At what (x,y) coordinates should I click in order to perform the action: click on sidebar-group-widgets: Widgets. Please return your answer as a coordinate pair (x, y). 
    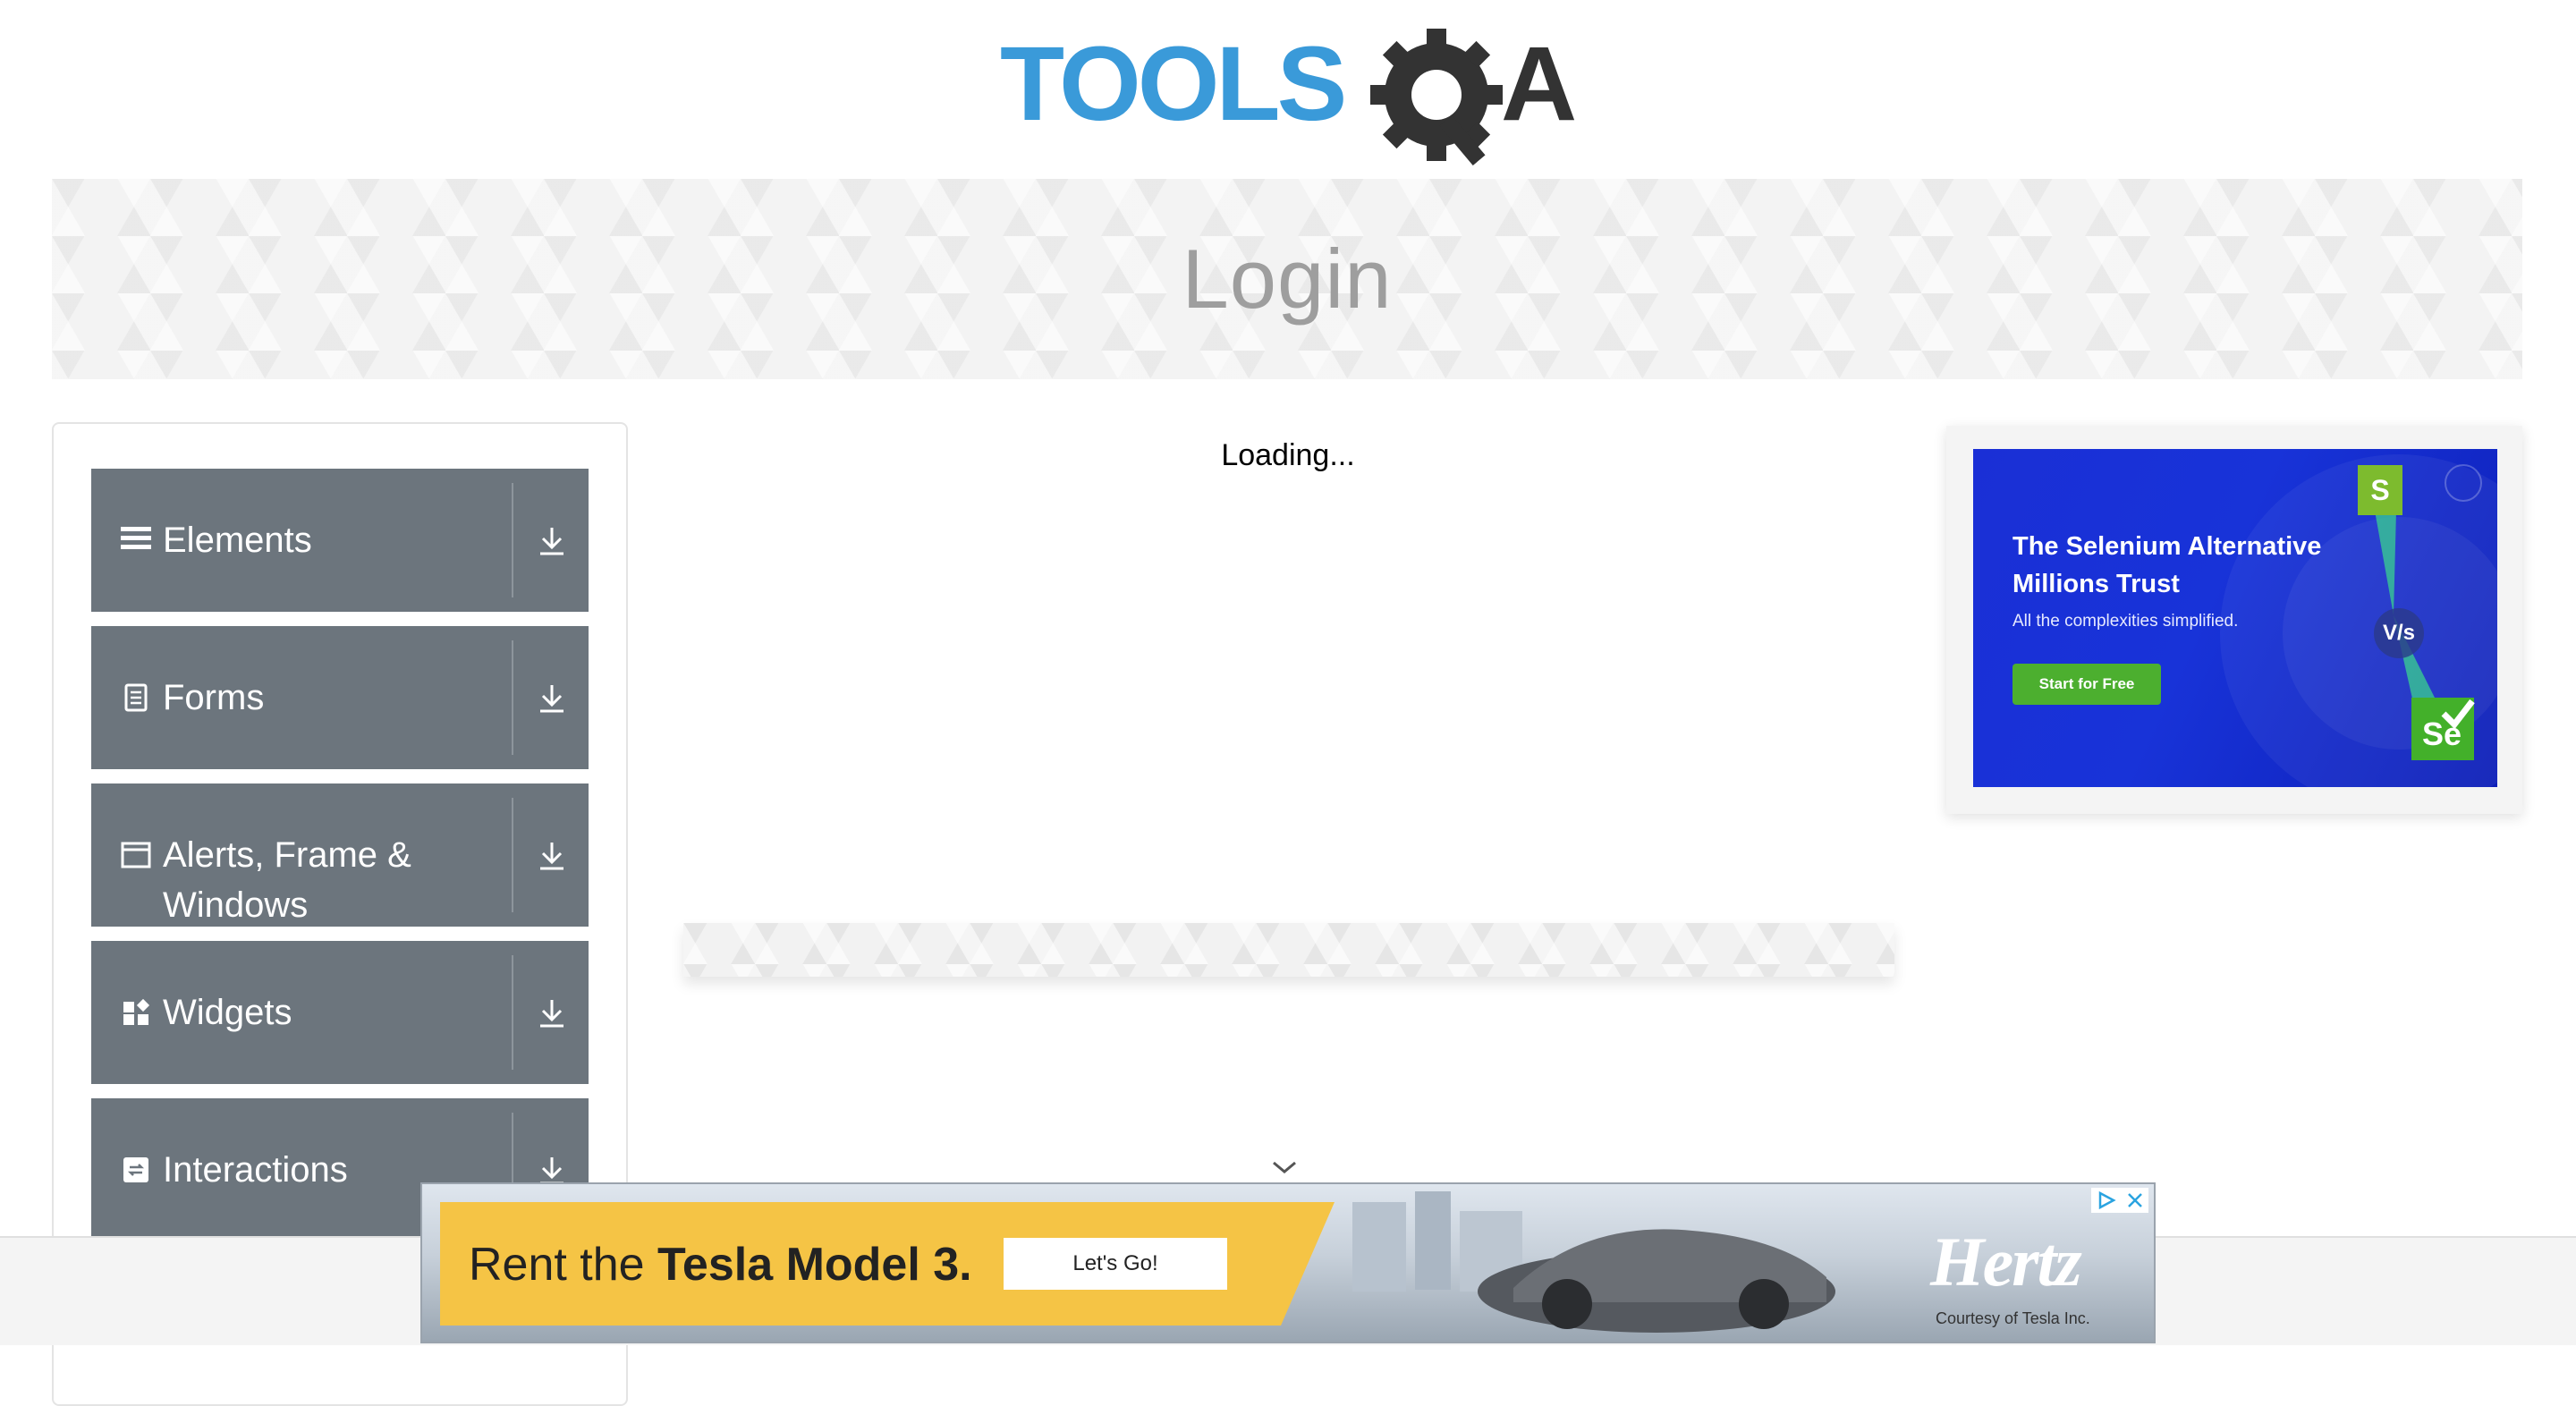
    Looking at the image, I should click on (340, 1013).